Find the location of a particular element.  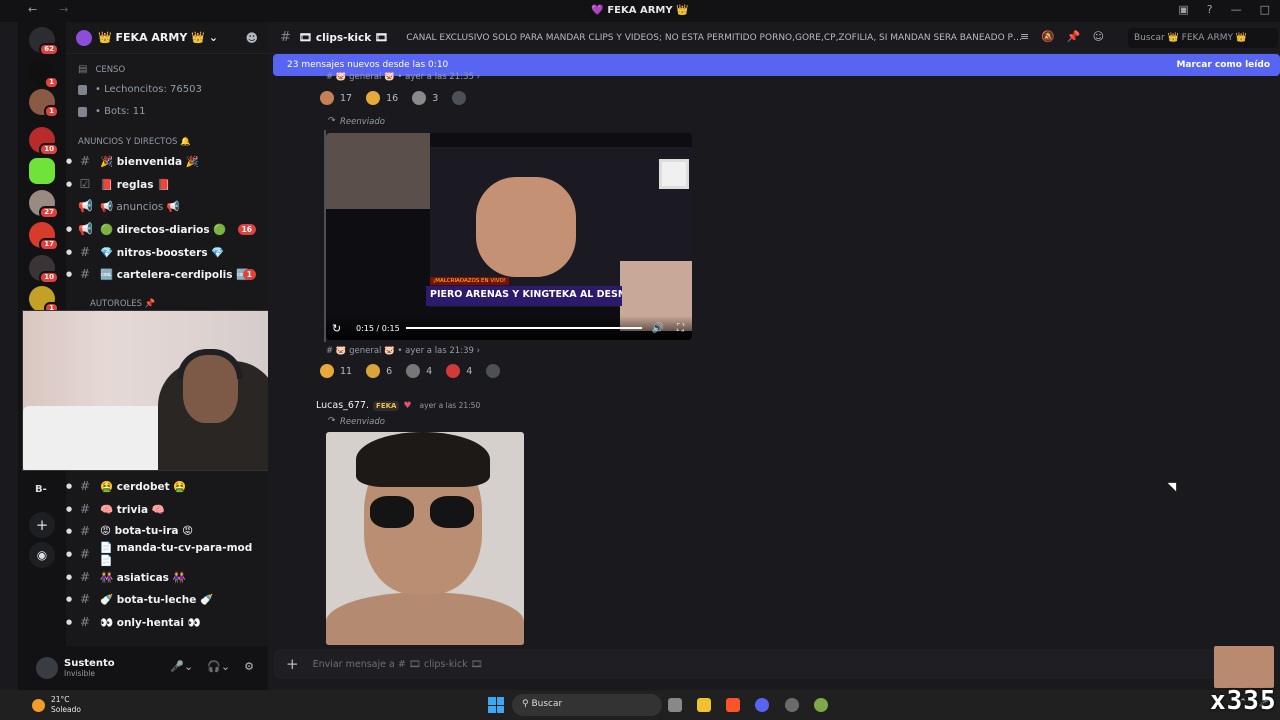

megaphone-icon: 📢 is located at coordinates (85, 229).